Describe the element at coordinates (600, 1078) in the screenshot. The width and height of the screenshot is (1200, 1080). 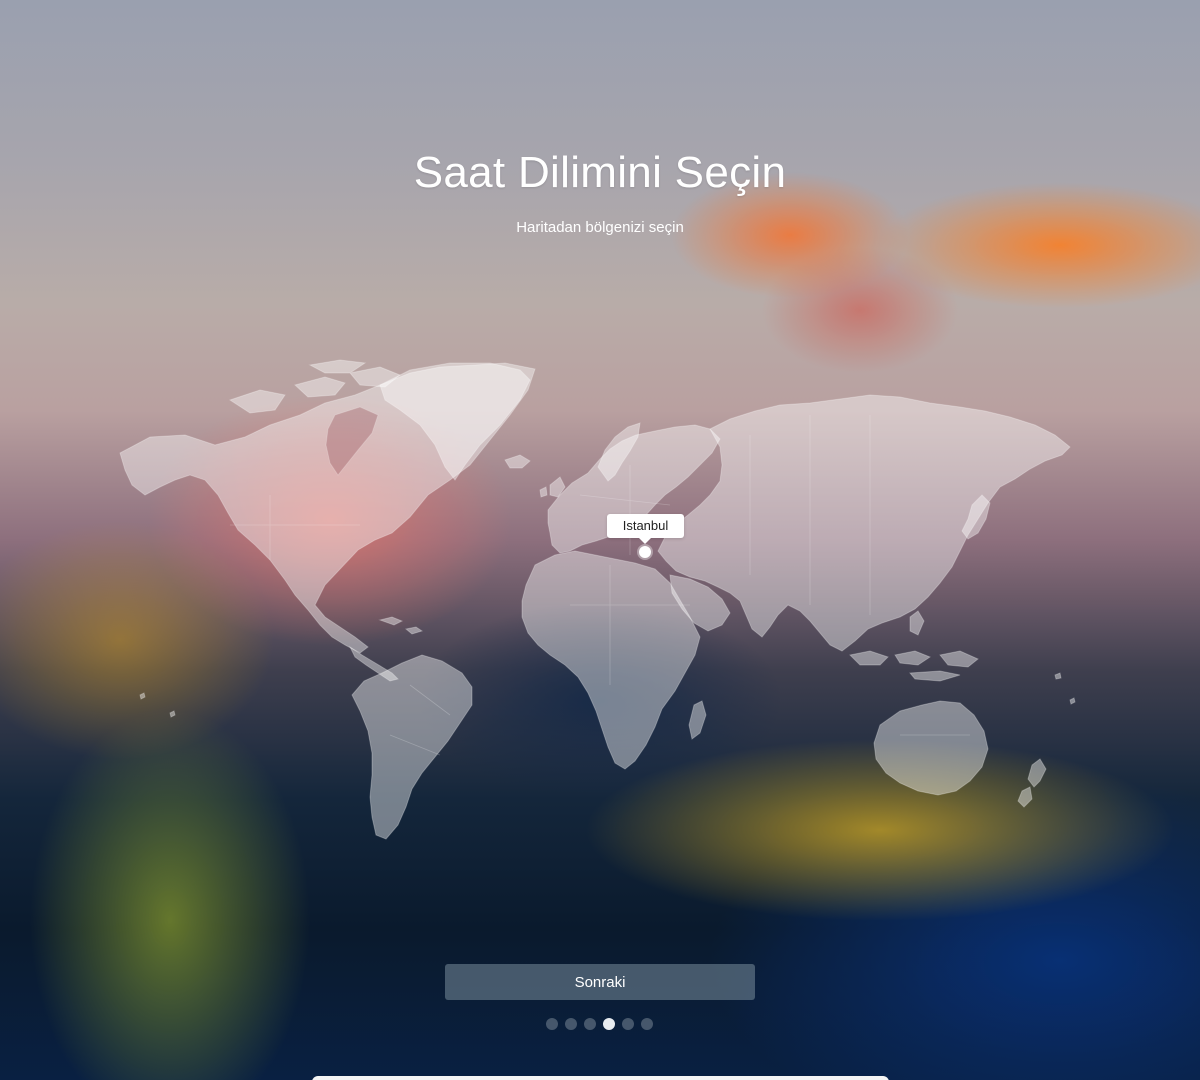
I see `bottom-panel-edge` at that location.